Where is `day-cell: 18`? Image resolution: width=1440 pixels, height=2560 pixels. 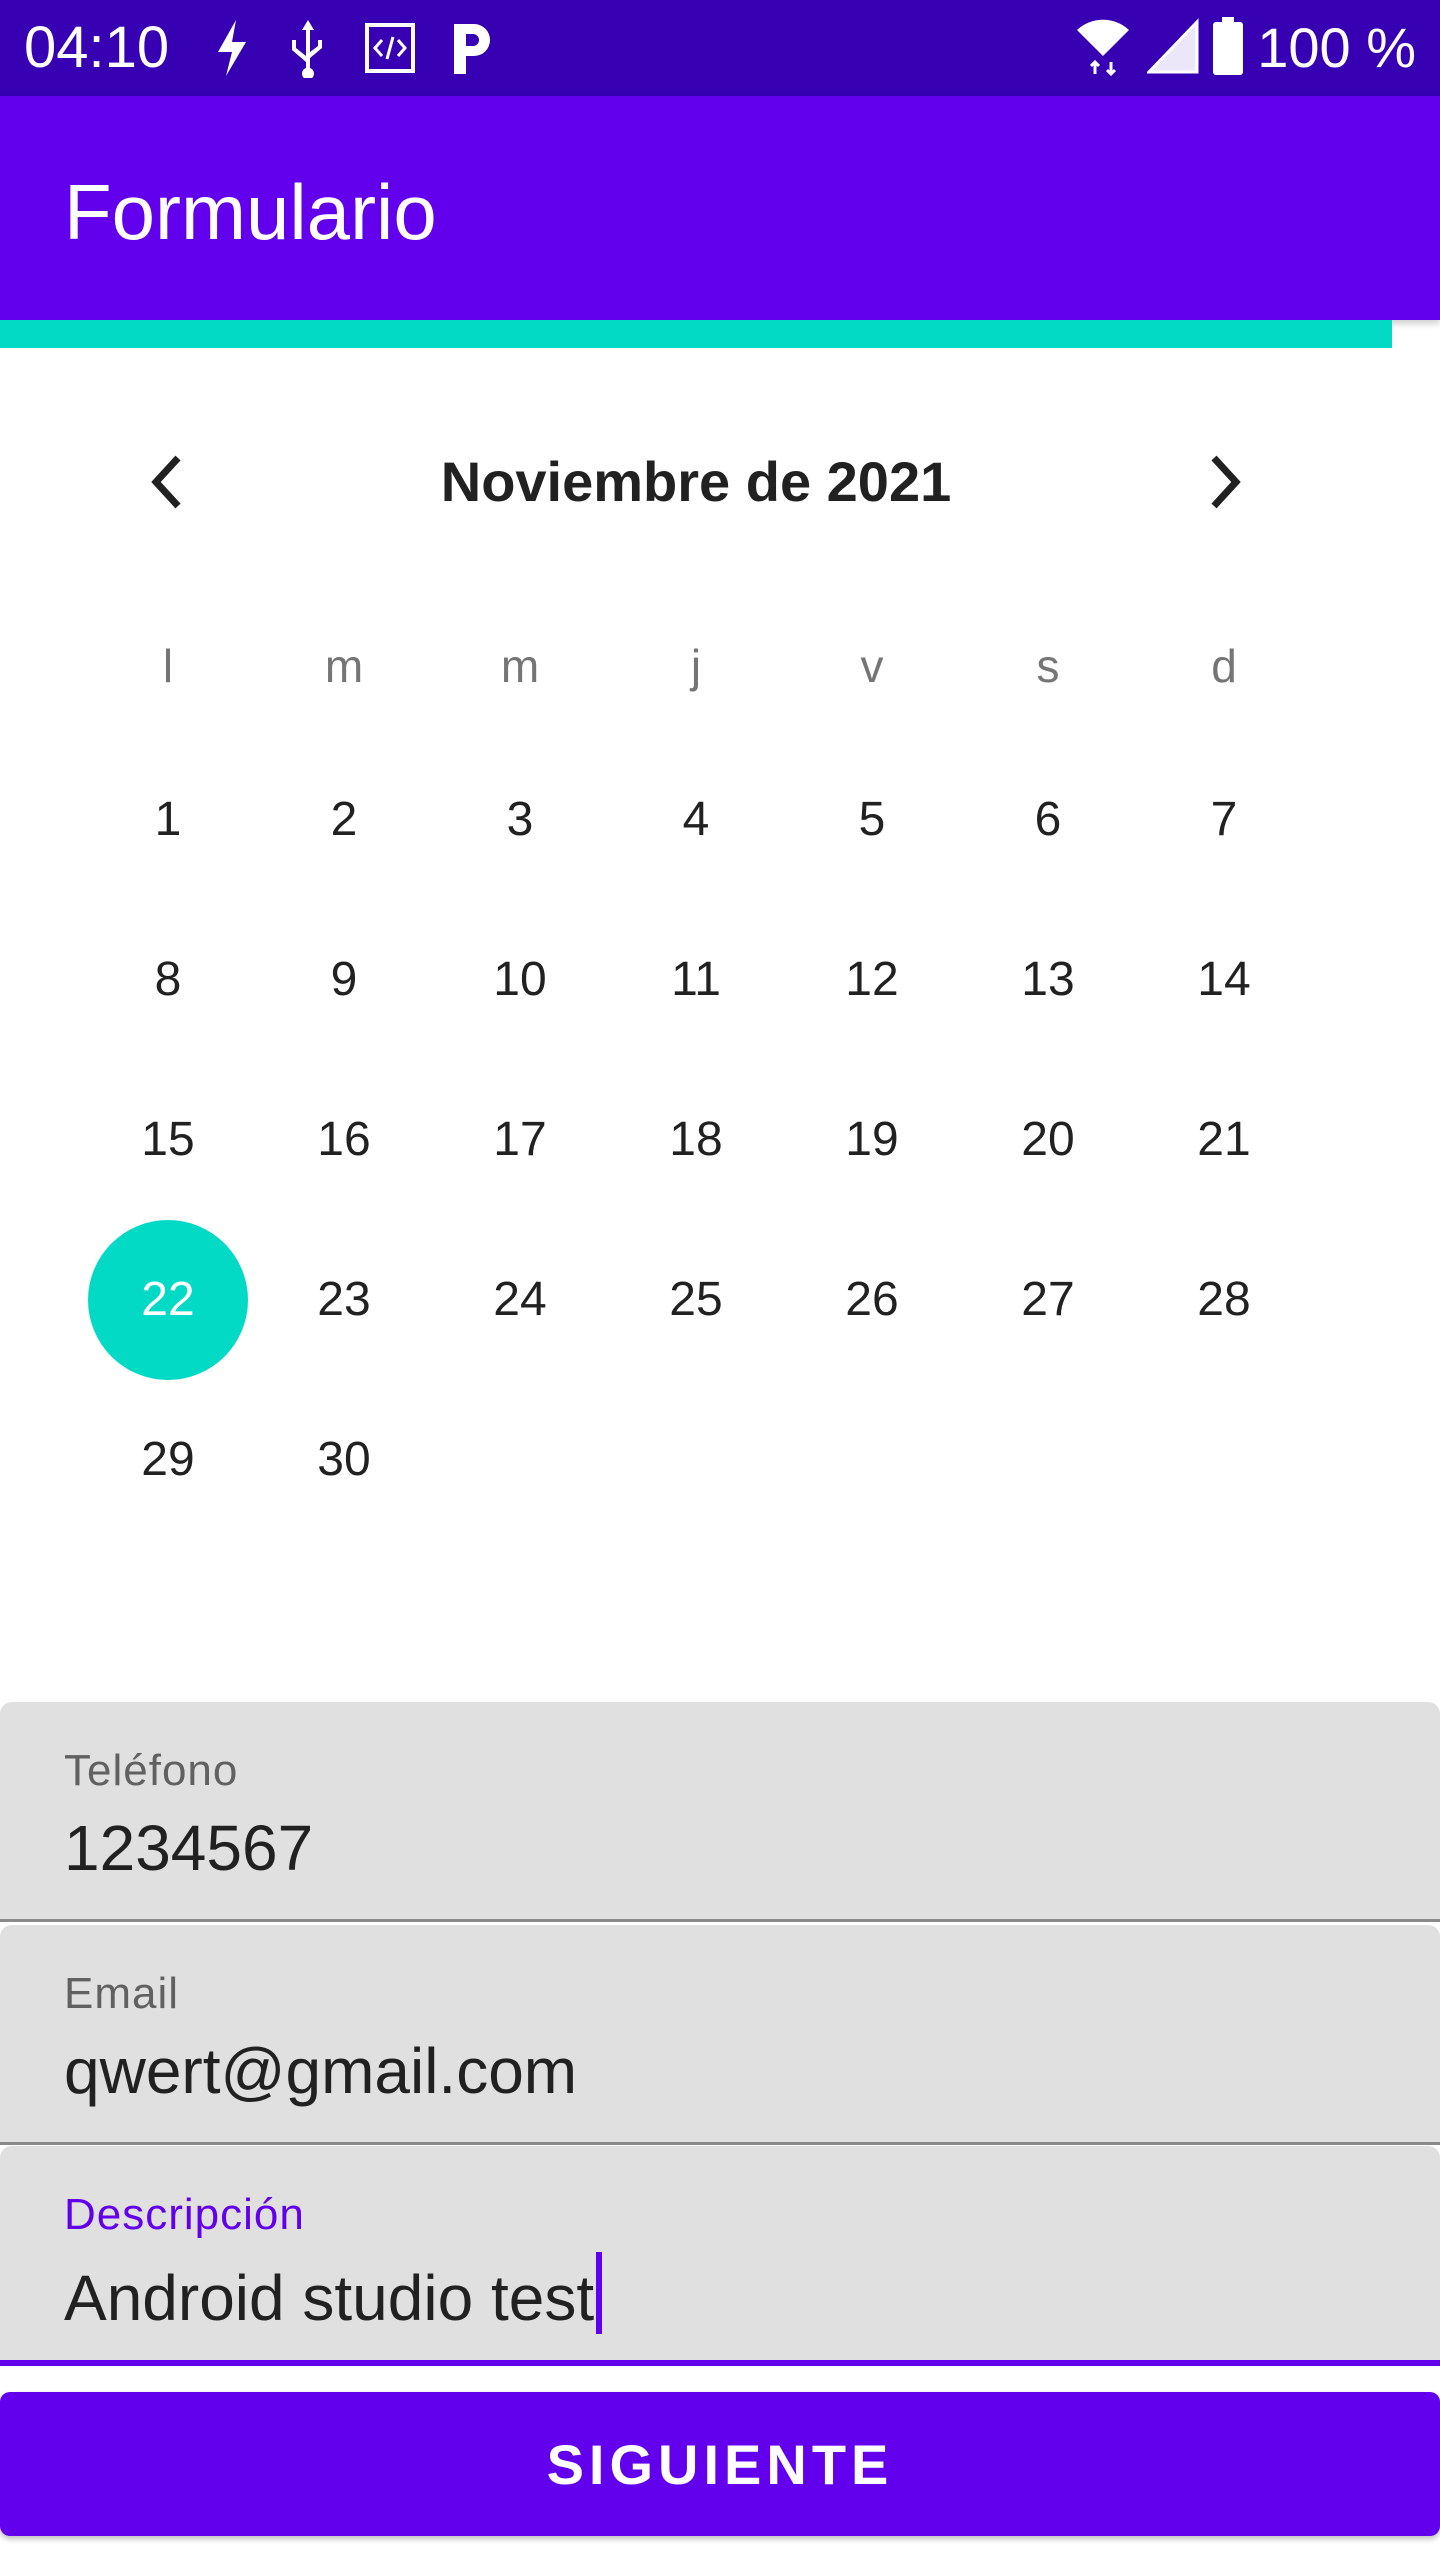
day-cell: 18 is located at coordinates (696, 1140).